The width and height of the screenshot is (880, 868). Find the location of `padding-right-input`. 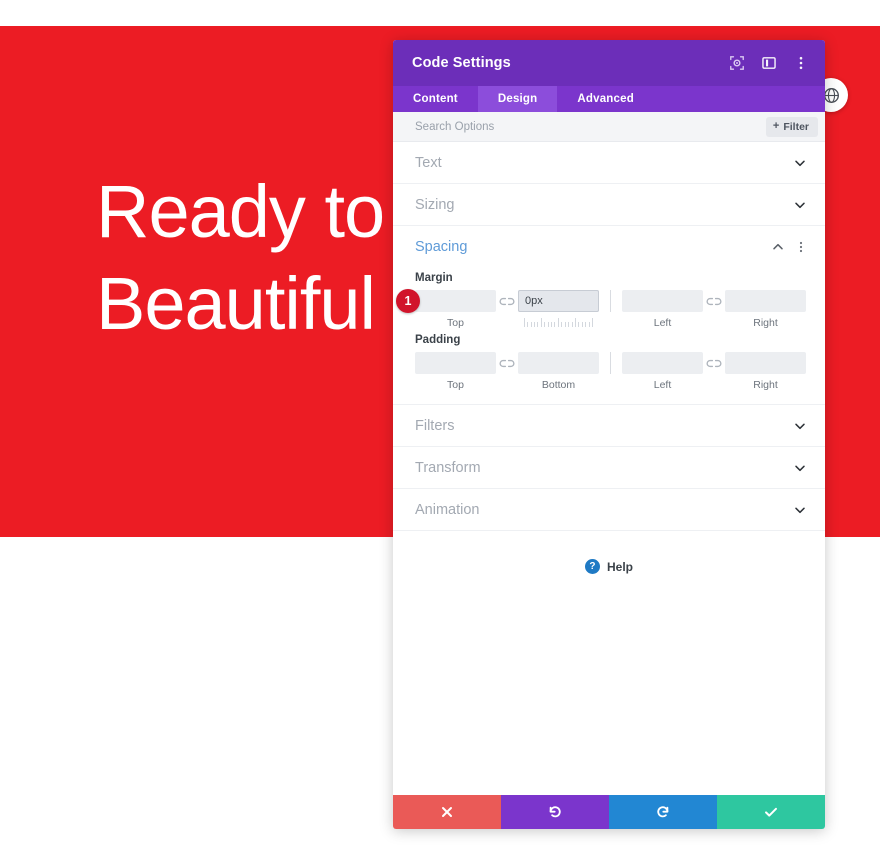

padding-right-input is located at coordinates (765, 363).